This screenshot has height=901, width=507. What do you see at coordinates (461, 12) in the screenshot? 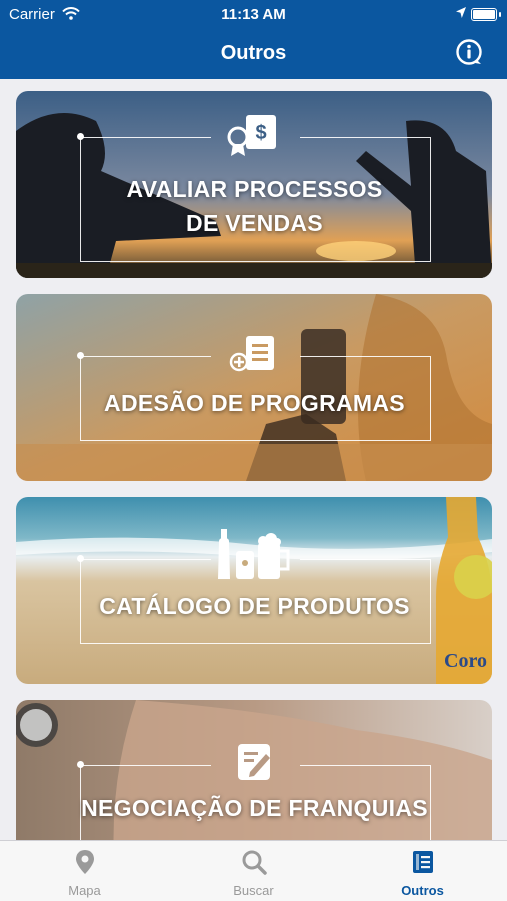
I see `location-arrow-icon` at bounding box center [461, 12].